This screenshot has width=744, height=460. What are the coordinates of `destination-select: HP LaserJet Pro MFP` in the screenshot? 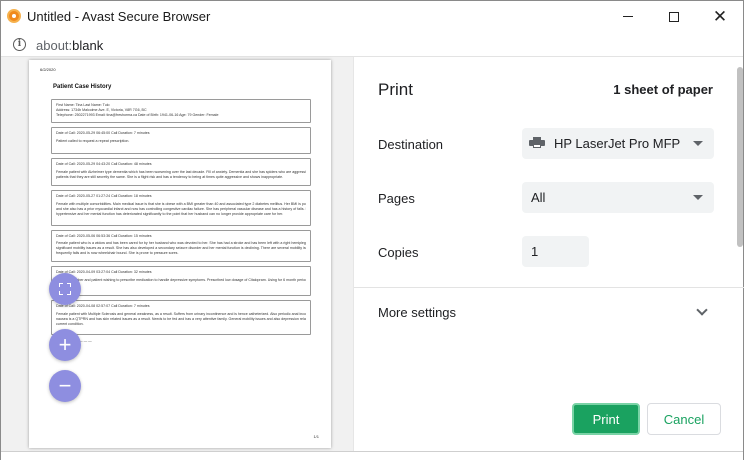 It's located at (618, 143).